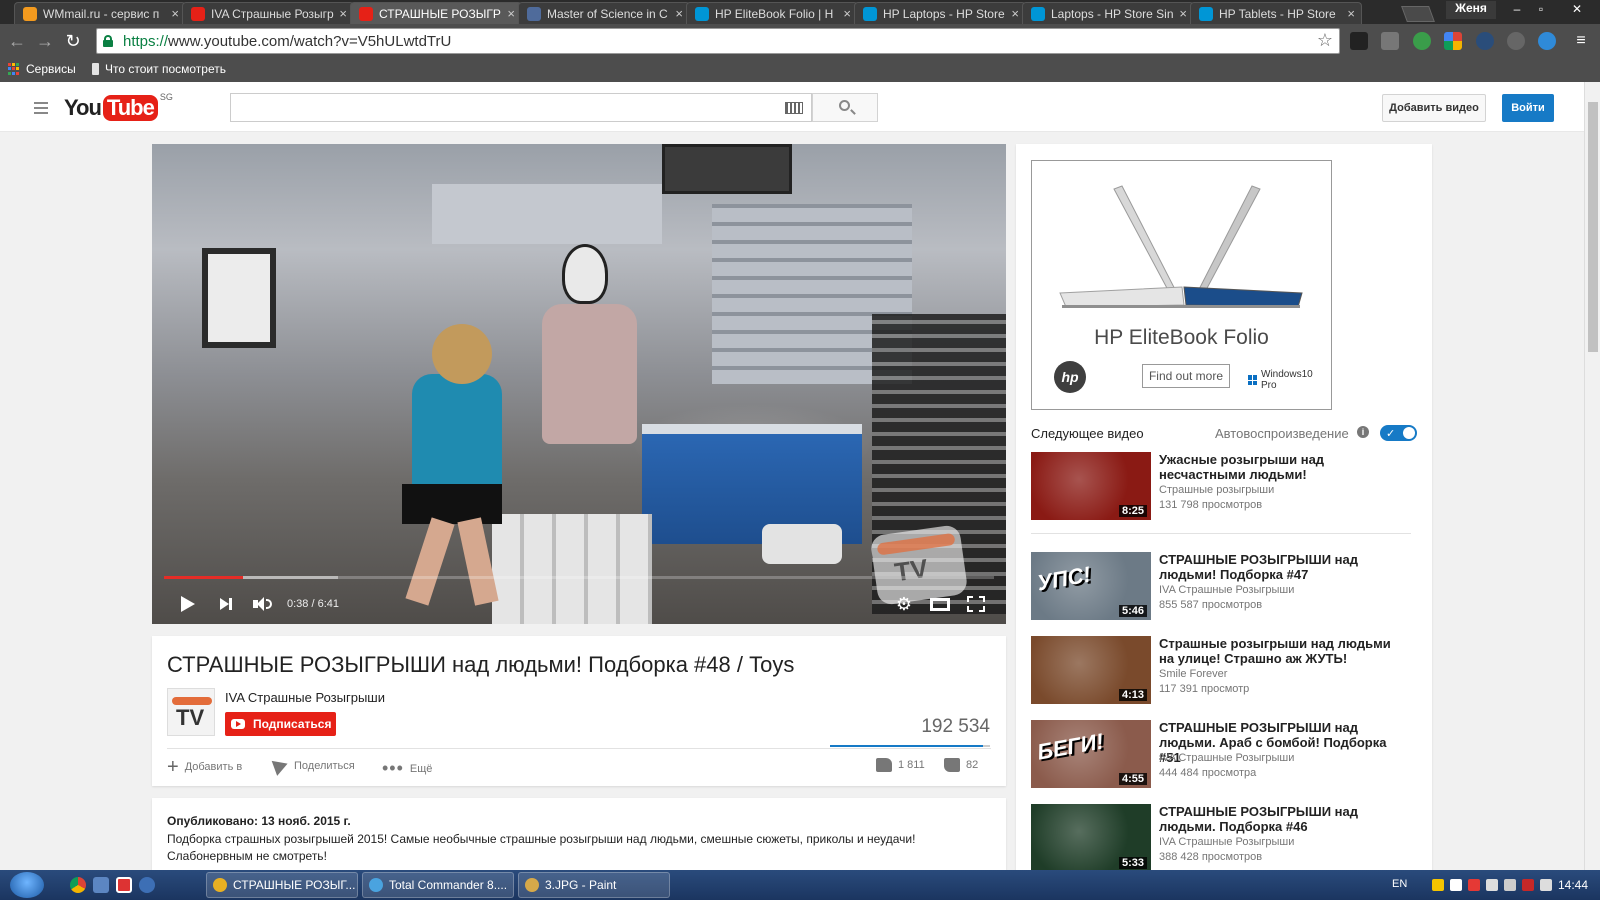 Image resolution: width=1600 pixels, height=900 pixels. Describe the element at coordinates (1363, 432) in the screenshot. I see `info-icon: i` at that location.